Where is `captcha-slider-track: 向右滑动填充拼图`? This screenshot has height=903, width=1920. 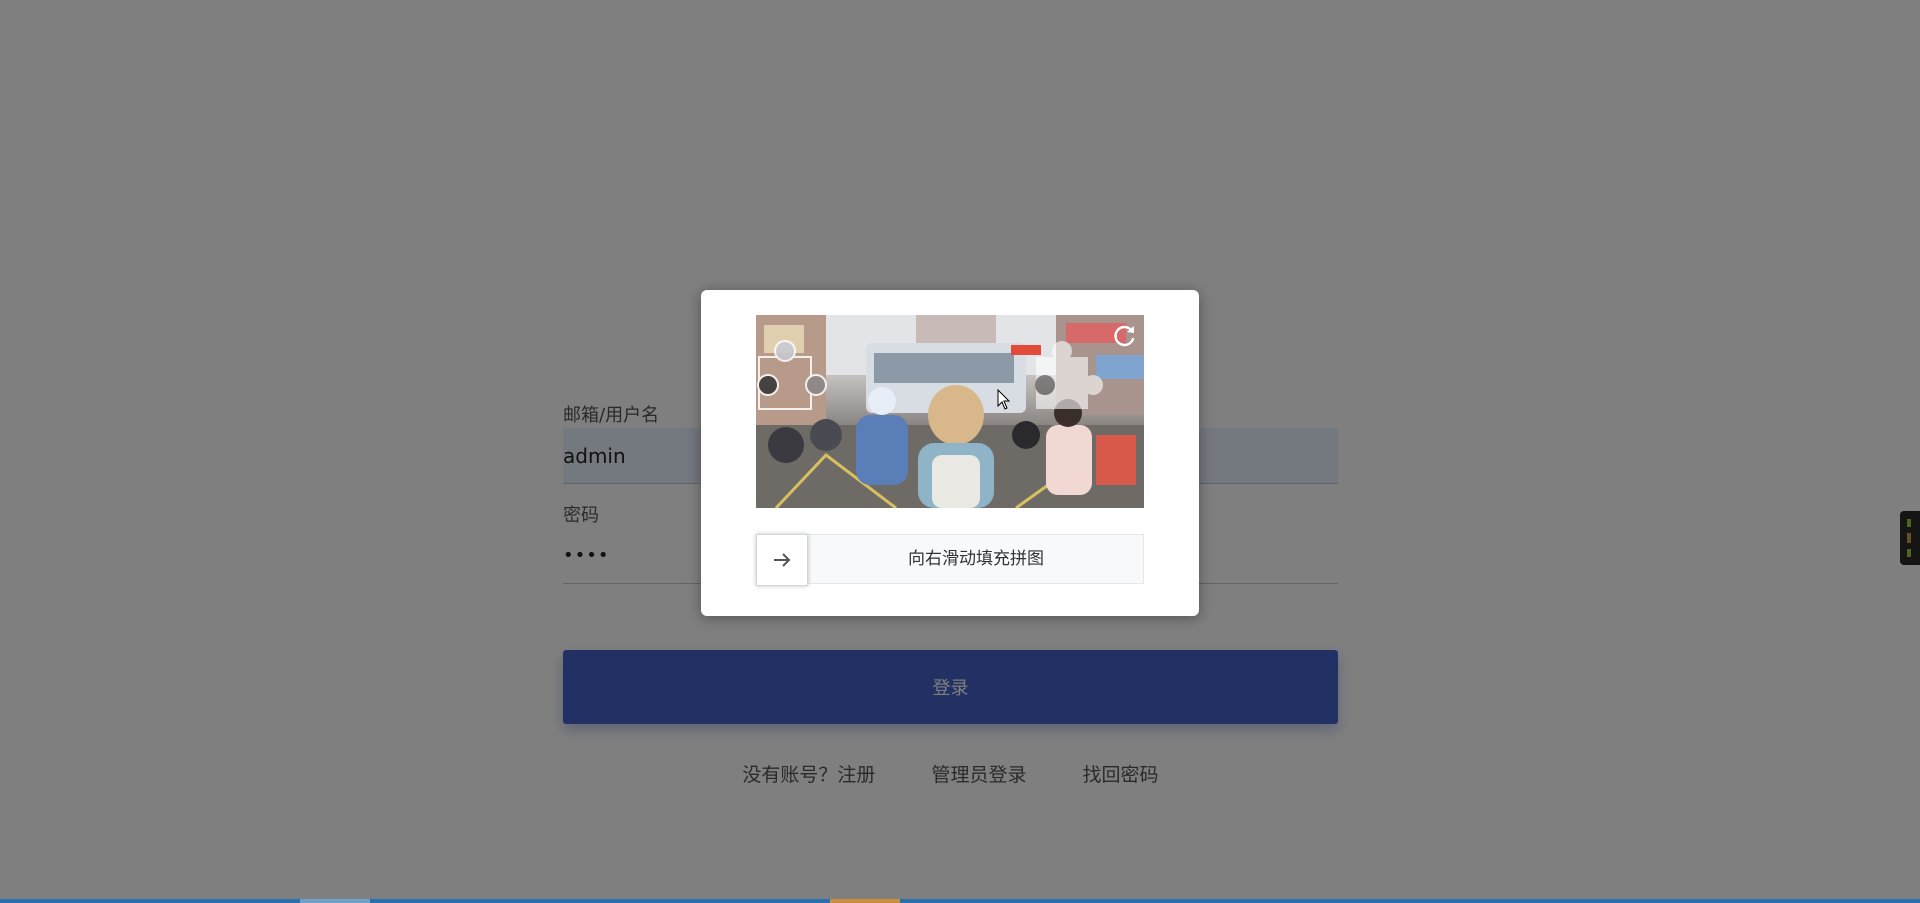 captcha-slider-track: 向右滑动填充拼图 is located at coordinates (950, 560).